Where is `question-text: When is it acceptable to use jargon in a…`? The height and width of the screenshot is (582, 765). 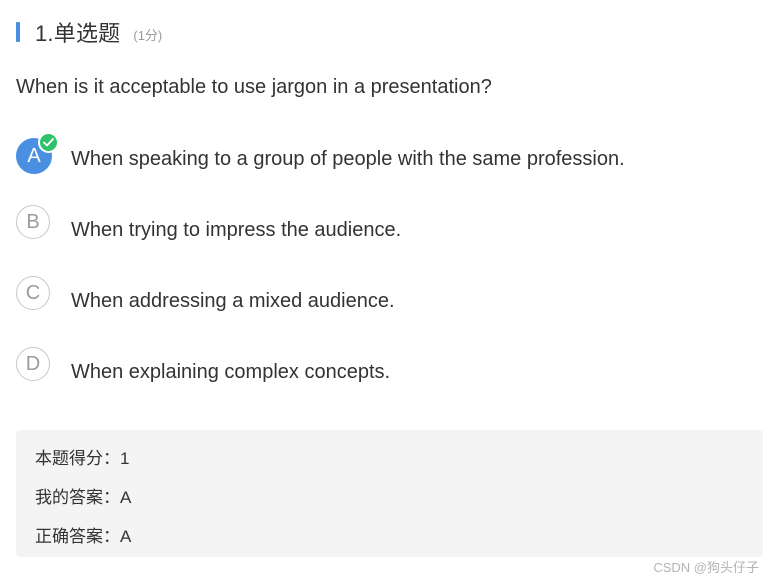 question-text: When is it acceptable to use jargon in a… is located at coordinates (254, 87).